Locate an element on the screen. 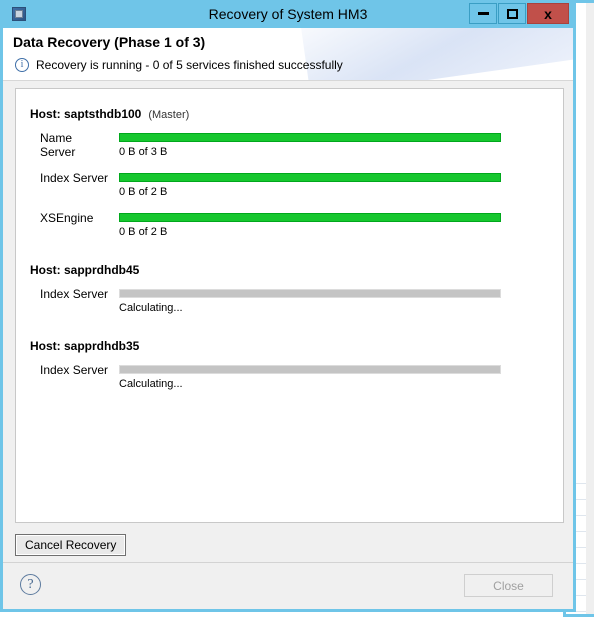 This screenshot has width=594, height=617. minimize-icon is located at coordinates (483, 13).